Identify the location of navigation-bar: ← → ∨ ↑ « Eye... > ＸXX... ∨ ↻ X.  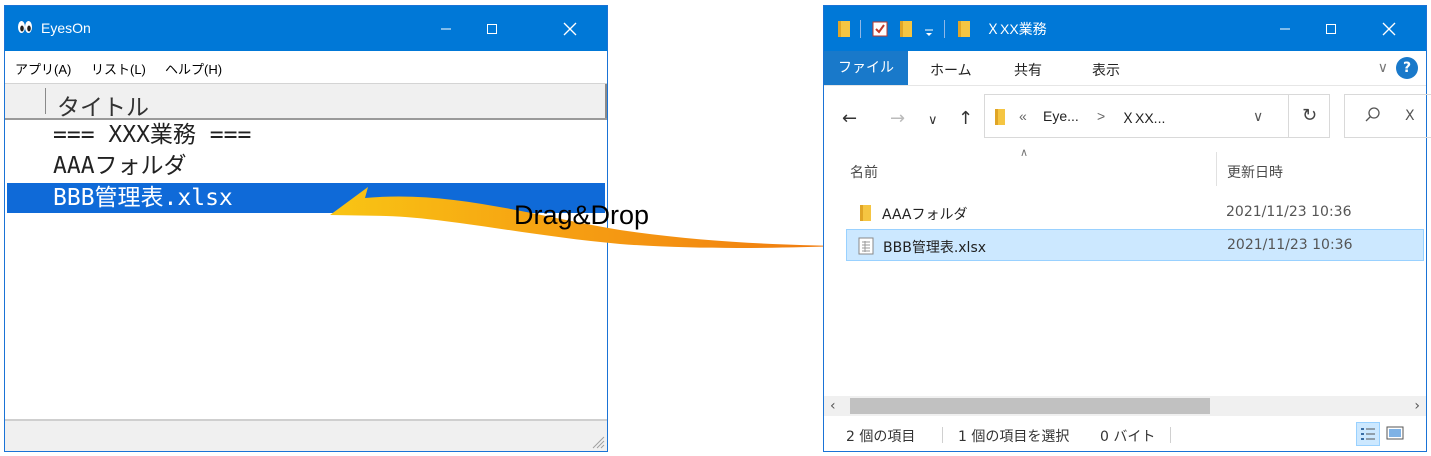
(1127, 116).